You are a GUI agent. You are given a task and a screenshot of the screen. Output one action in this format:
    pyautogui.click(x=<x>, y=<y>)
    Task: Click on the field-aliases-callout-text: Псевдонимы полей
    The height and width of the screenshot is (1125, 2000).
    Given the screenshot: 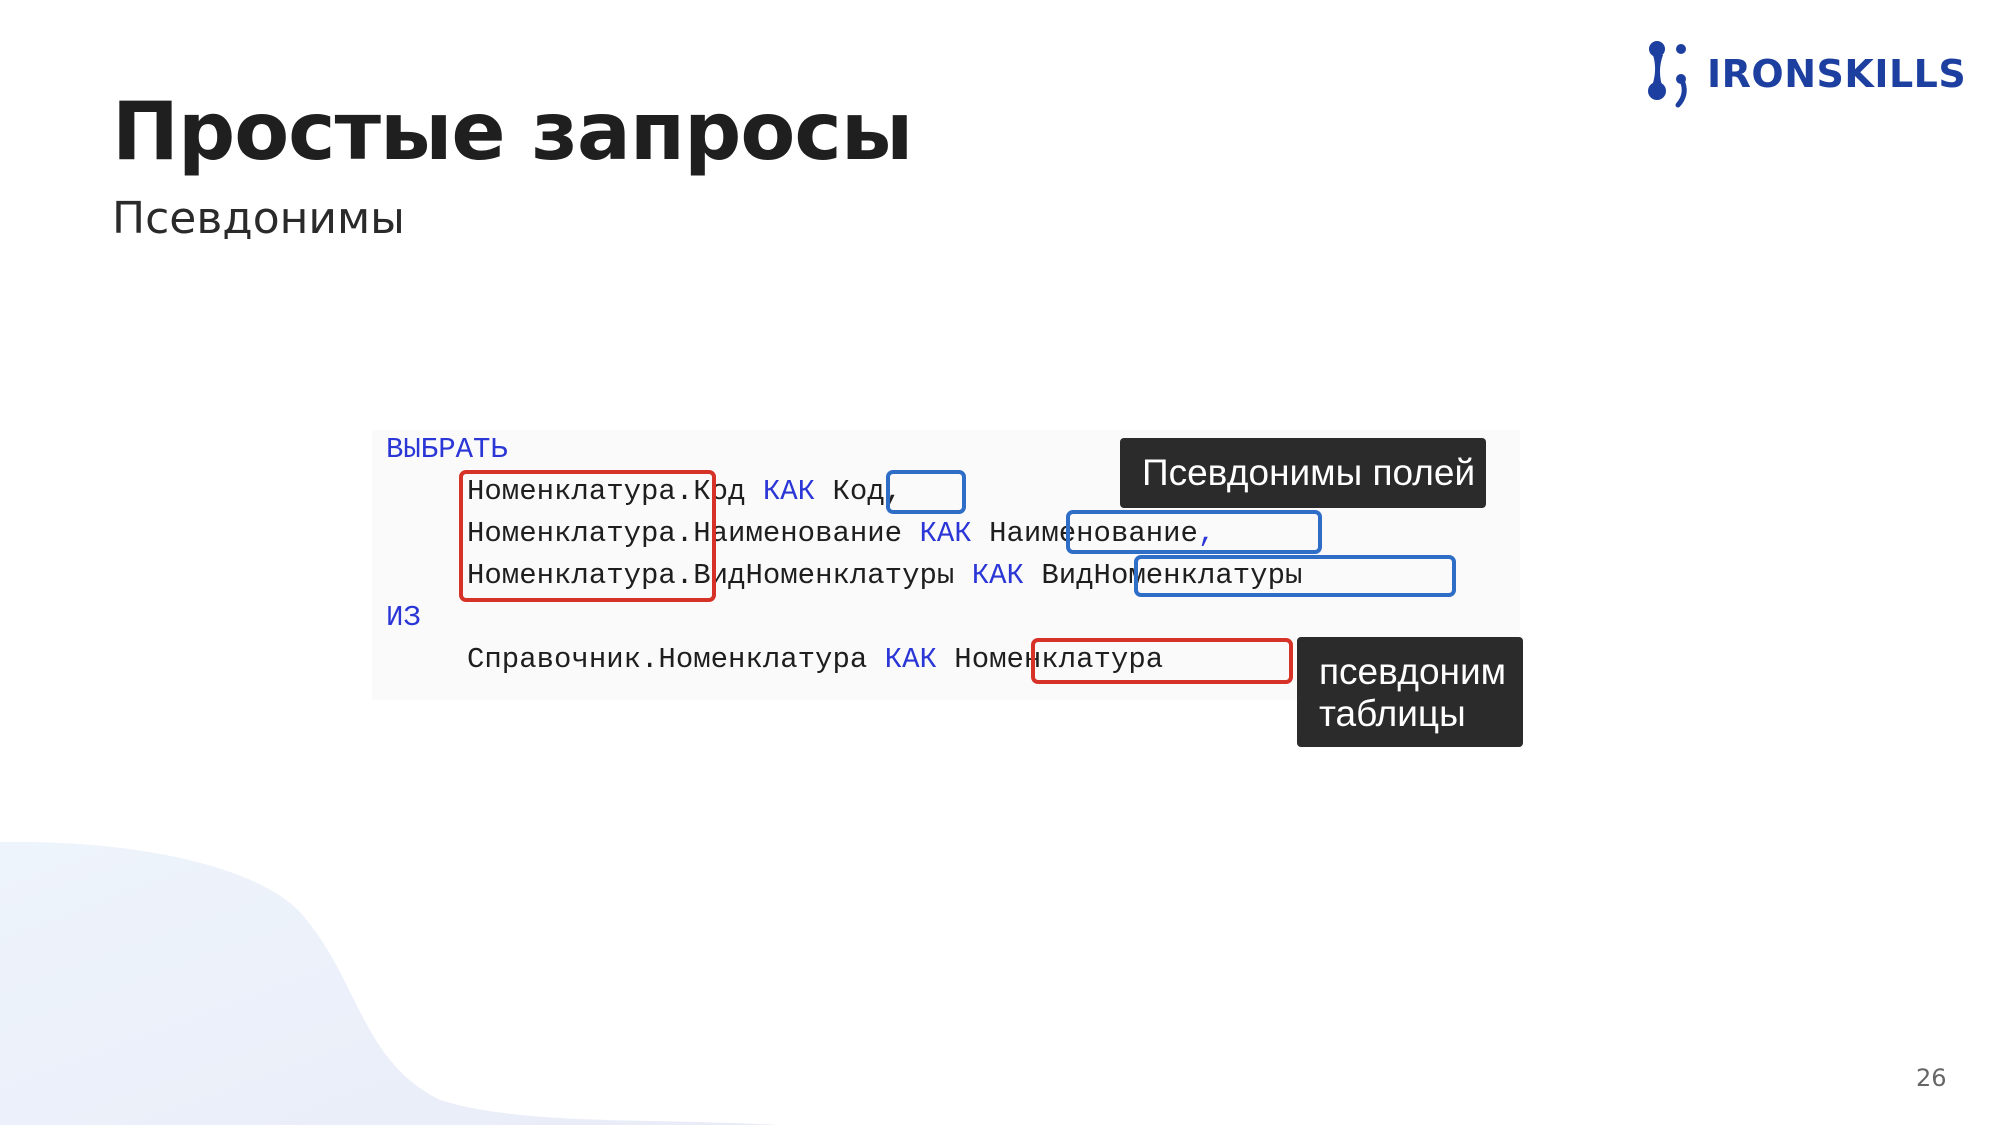 What is the action you would take?
    pyautogui.click(x=1309, y=472)
    